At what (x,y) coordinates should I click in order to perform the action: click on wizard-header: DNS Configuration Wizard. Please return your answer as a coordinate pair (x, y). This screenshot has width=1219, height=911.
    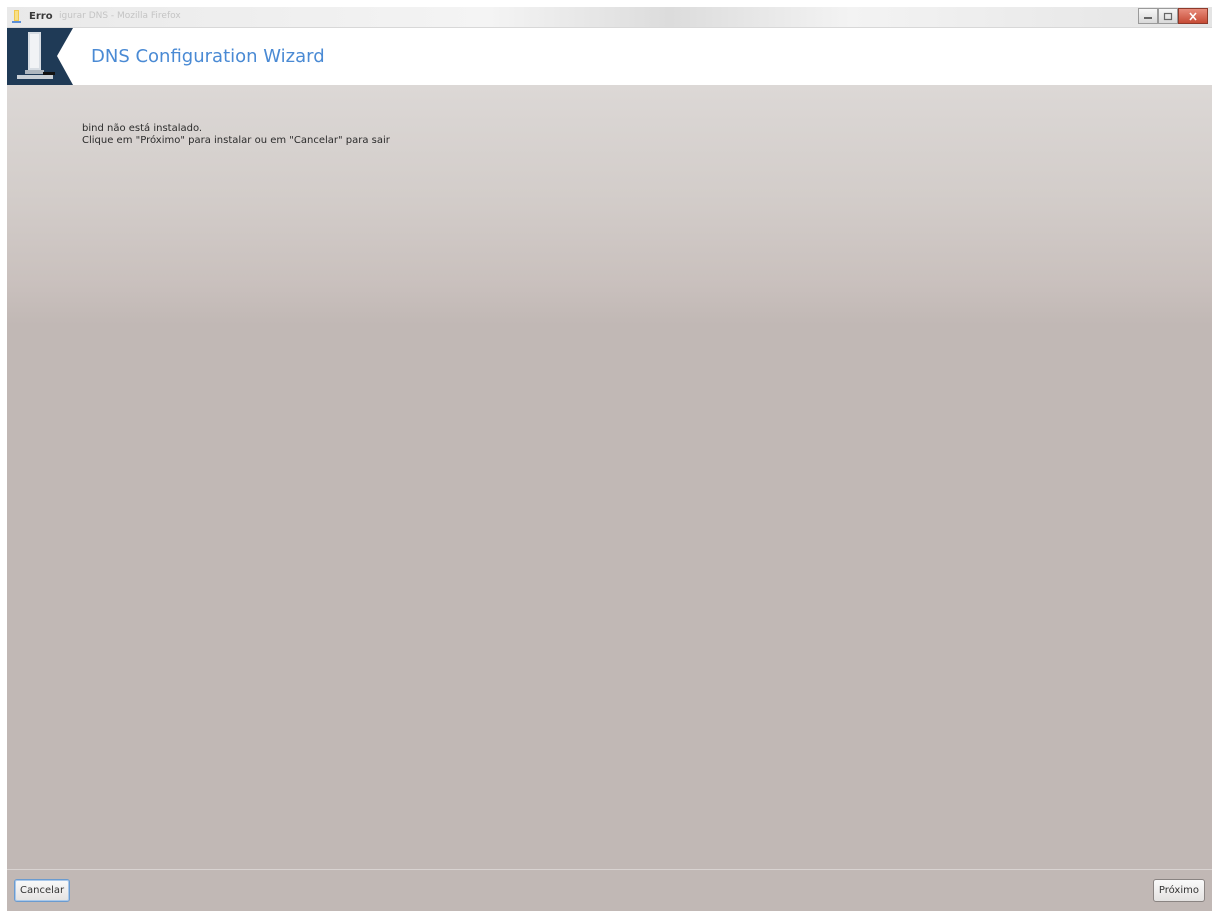
    Looking at the image, I should click on (609, 56).